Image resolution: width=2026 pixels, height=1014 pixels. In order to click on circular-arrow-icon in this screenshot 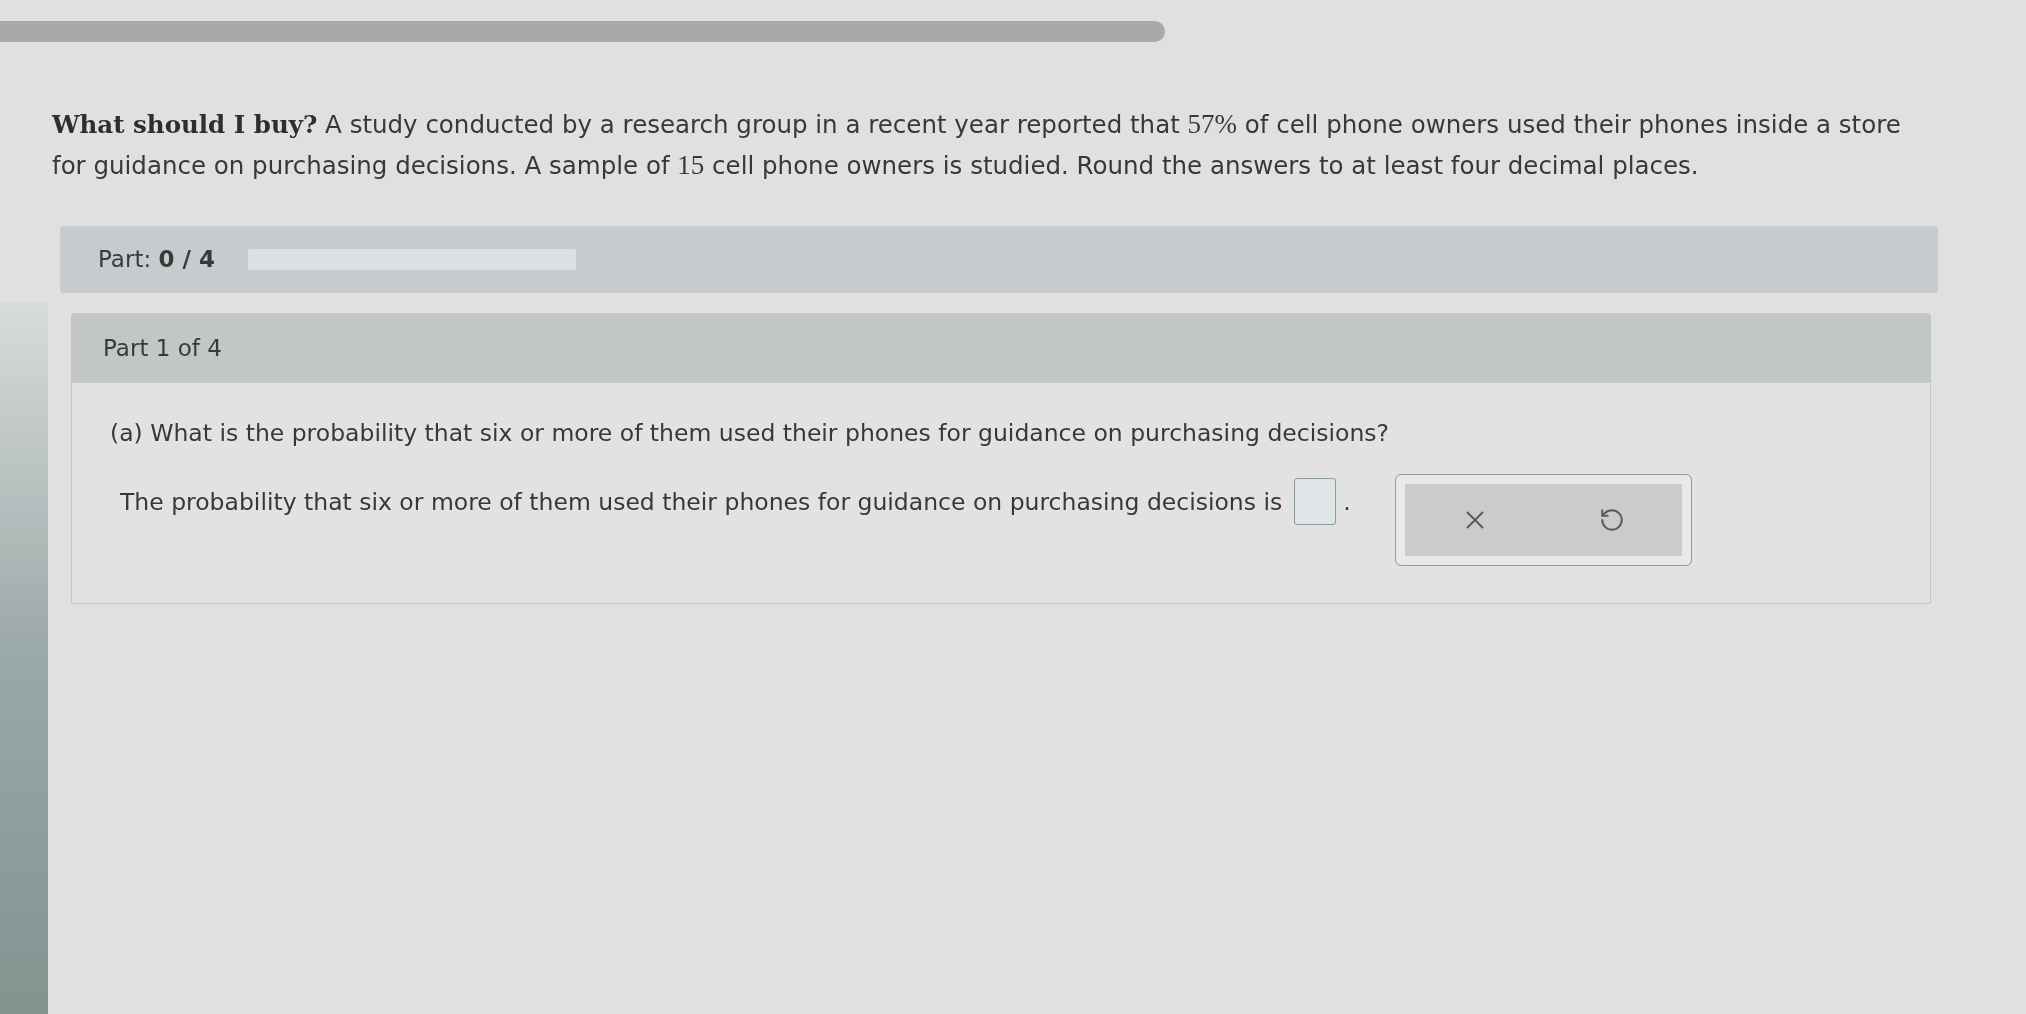, I will do `click(1611, 520)`.